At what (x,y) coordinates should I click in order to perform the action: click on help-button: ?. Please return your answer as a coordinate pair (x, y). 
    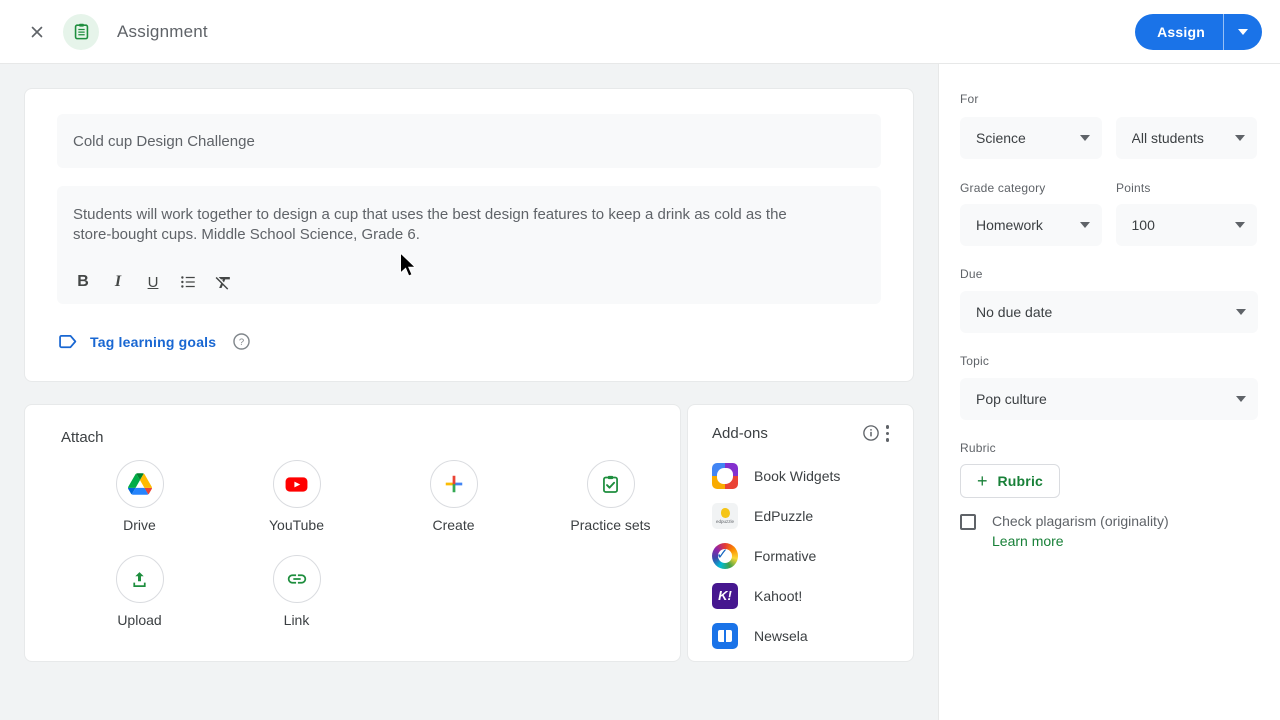
    Looking at the image, I should click on (241, 341).